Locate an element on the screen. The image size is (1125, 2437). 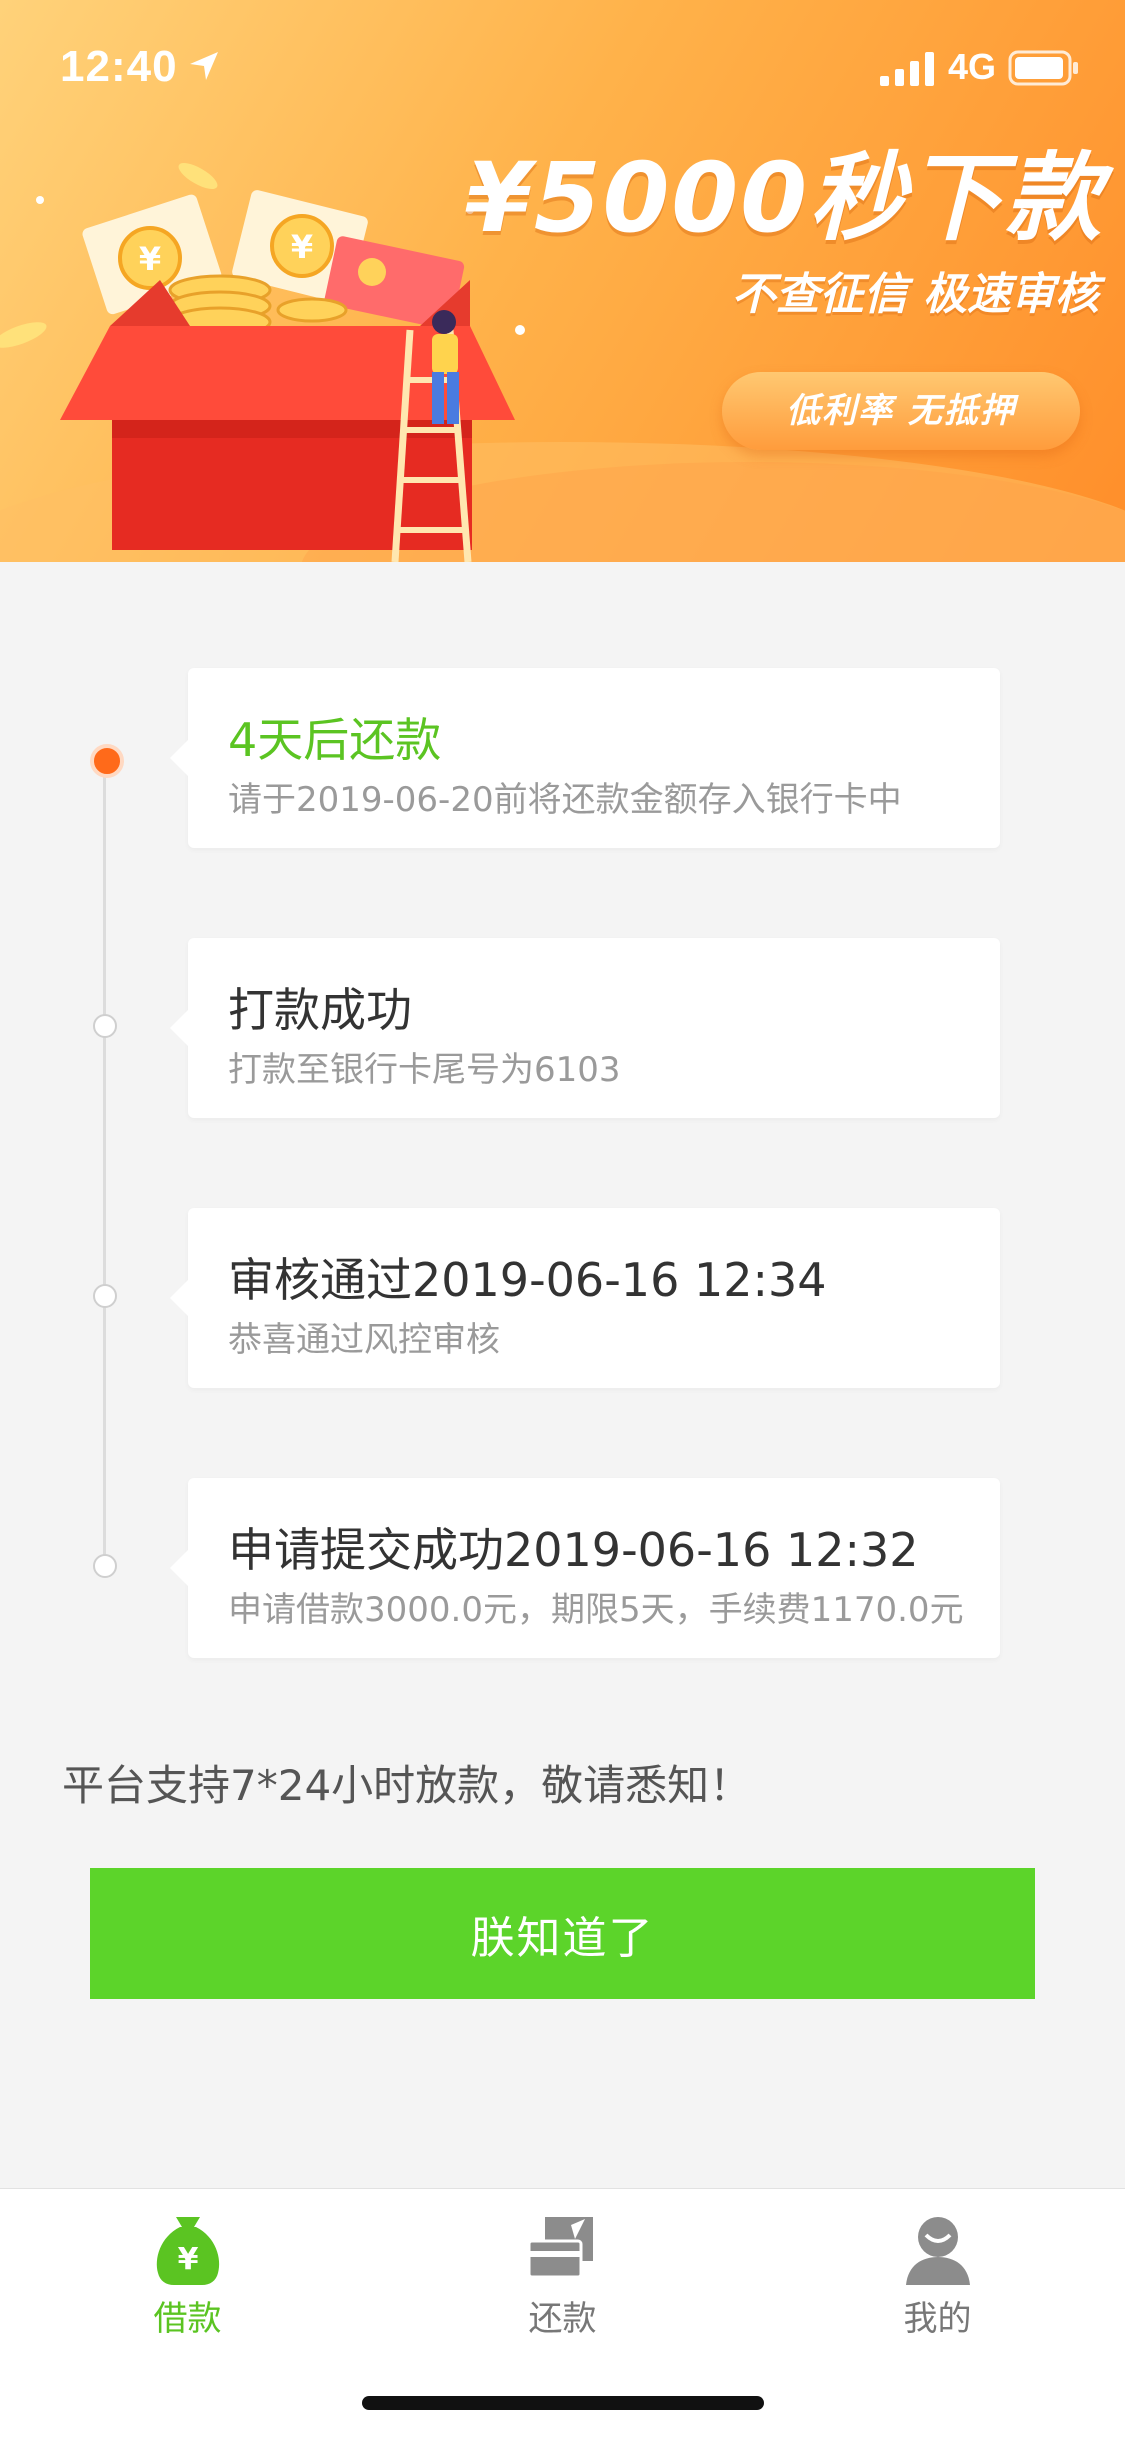
tab-label: 还款 is located at coordinates (562, 2319).